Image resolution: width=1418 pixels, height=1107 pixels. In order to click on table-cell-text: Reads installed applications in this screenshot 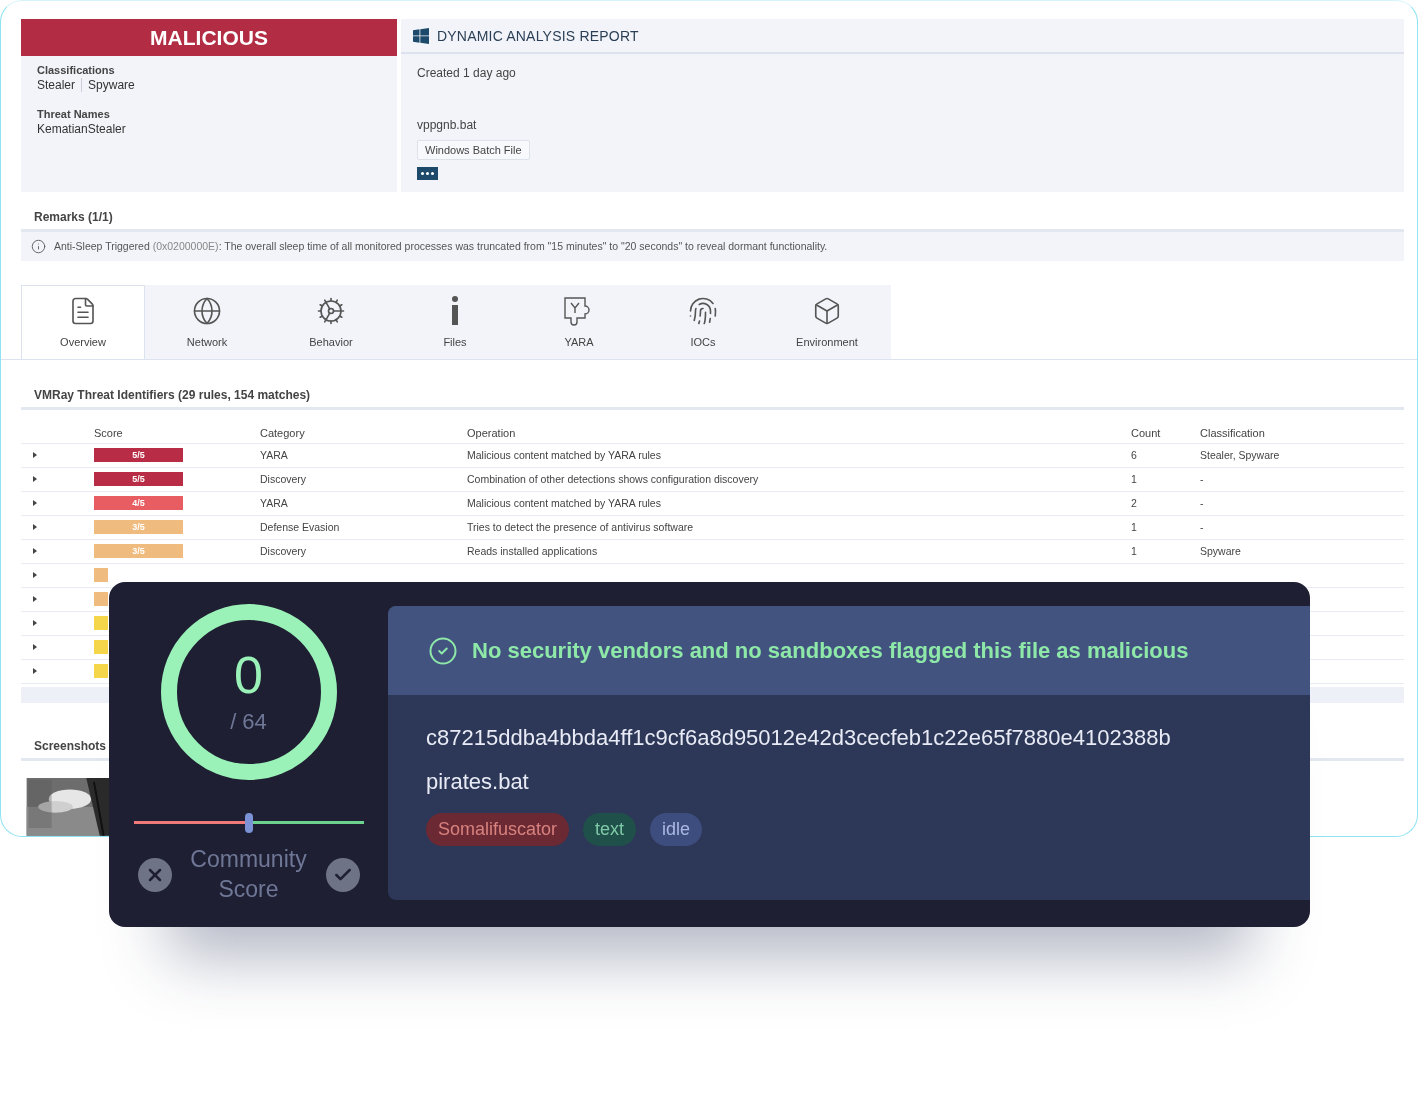, I will do `click(533, 551)`.